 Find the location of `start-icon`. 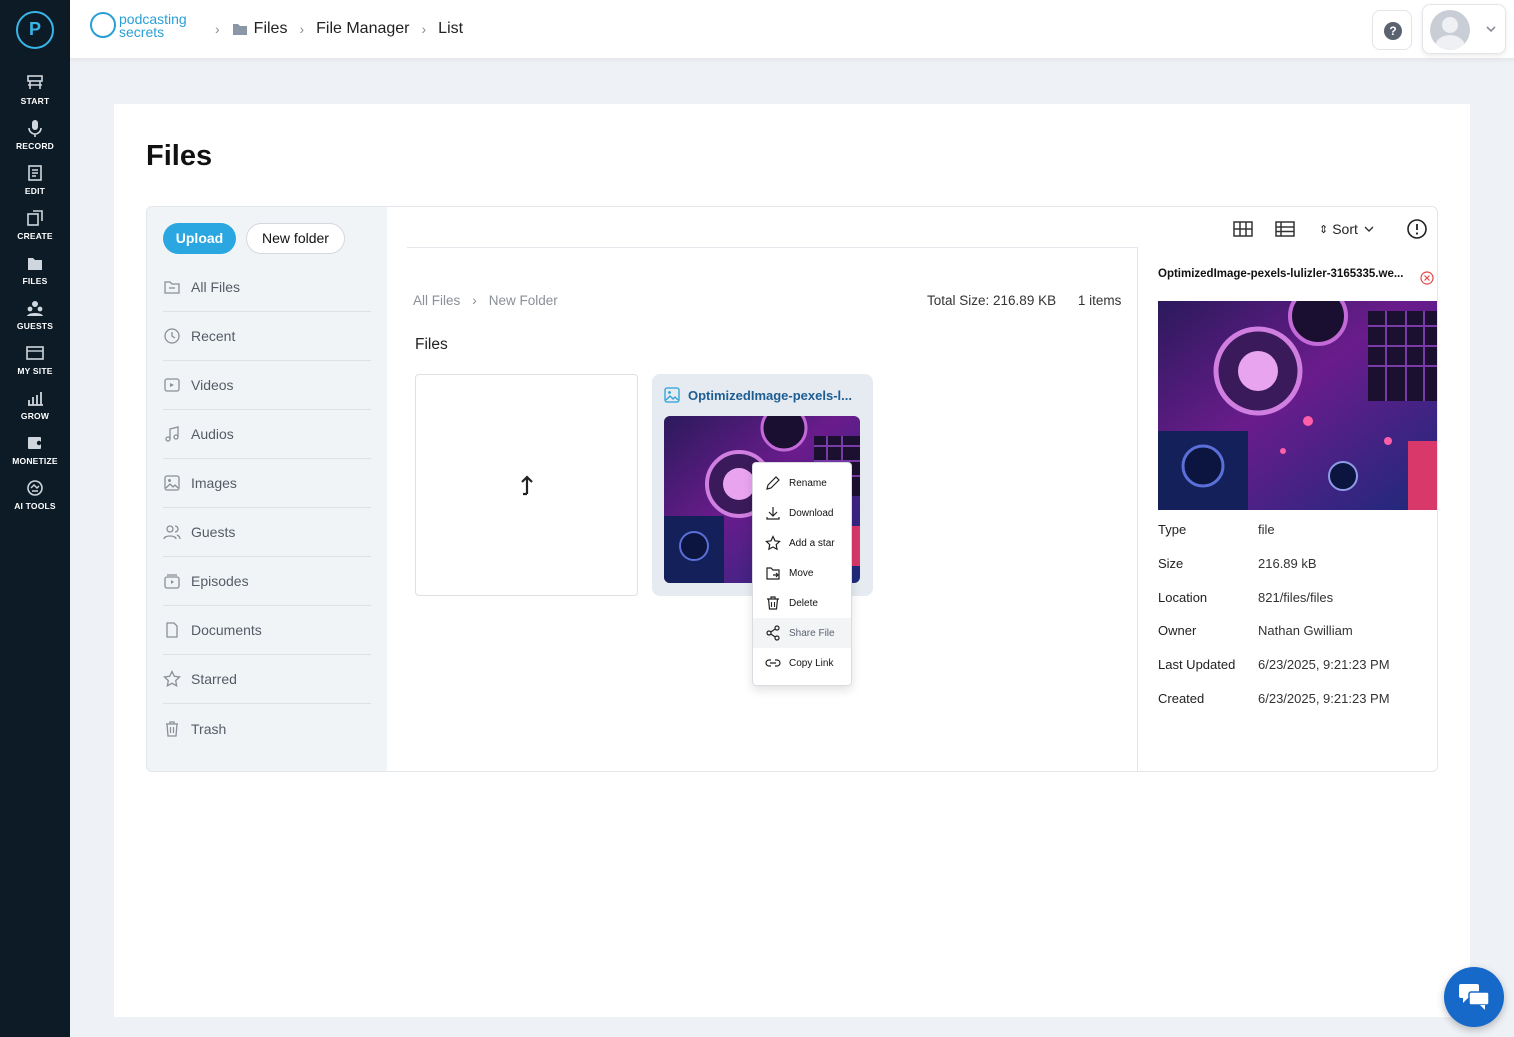

start-icon is located at coordinates (35, 82).